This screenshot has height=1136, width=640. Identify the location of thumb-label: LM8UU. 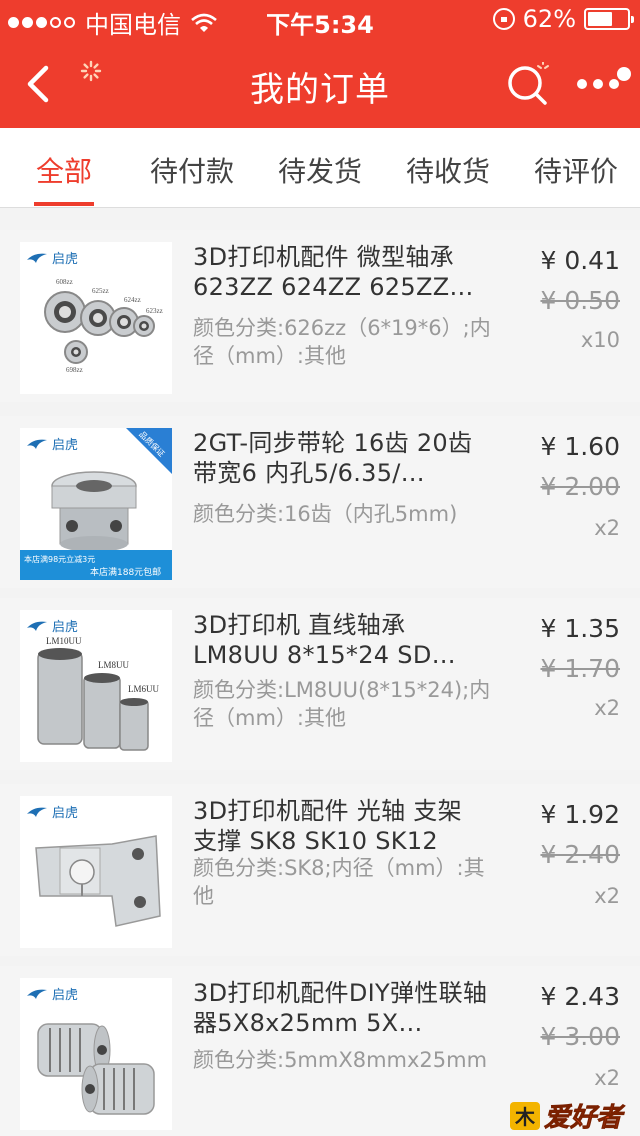
(113, 665).